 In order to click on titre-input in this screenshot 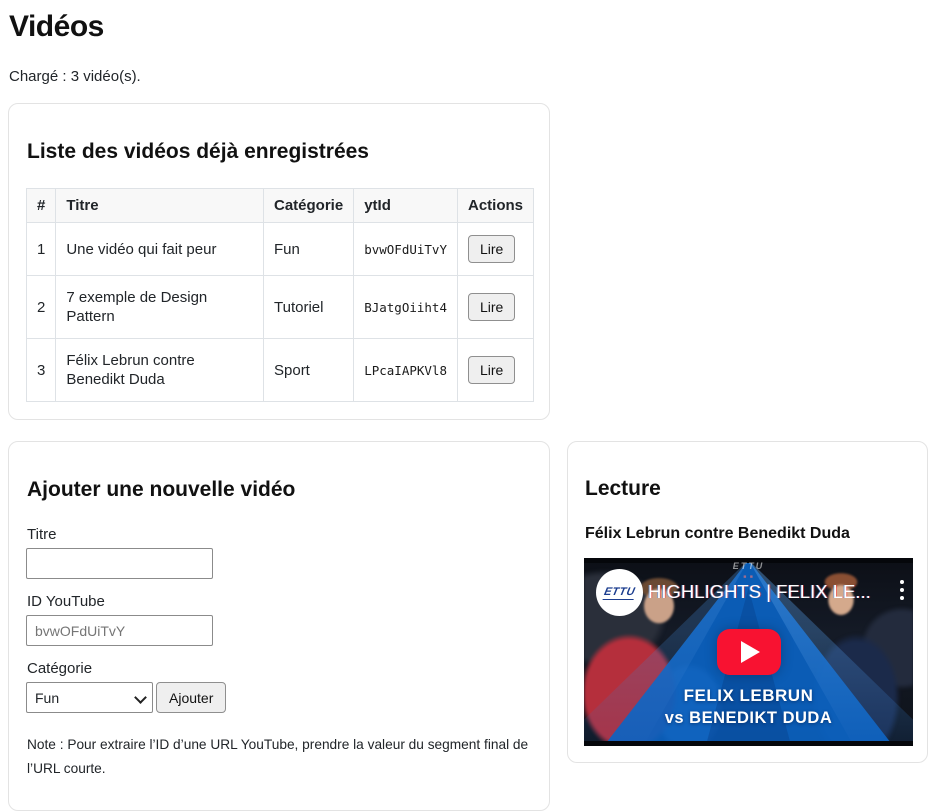, I will do `click(119, 563)`.